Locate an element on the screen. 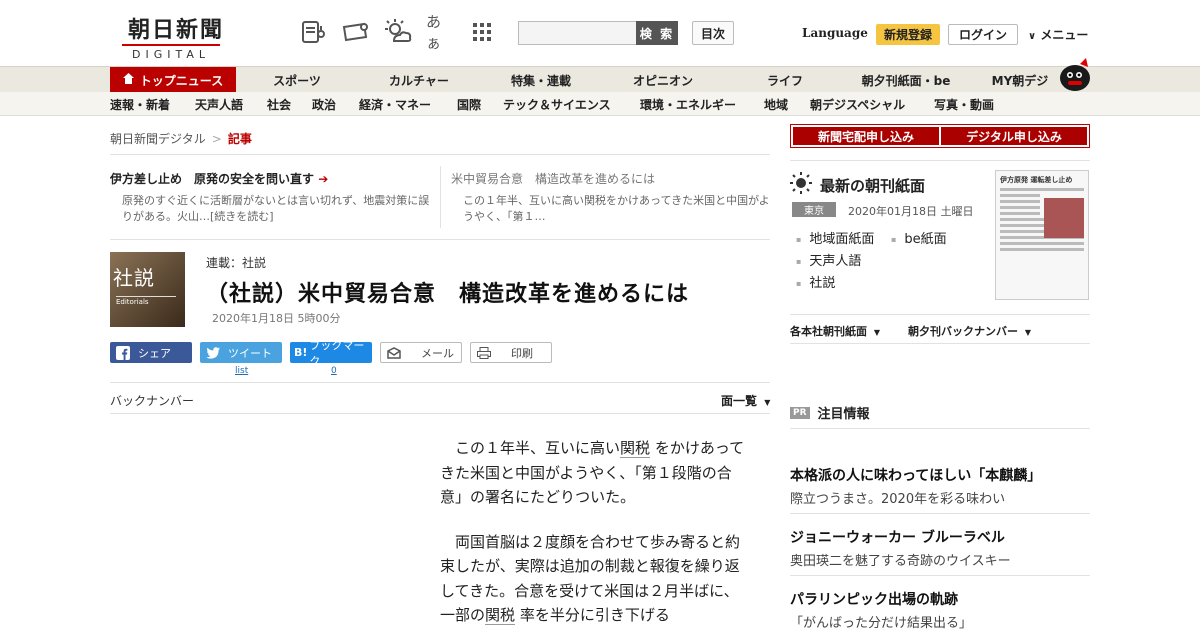 The image size is (1200, 630). nav2-item: 社会 is located at coordinates (279, 104).